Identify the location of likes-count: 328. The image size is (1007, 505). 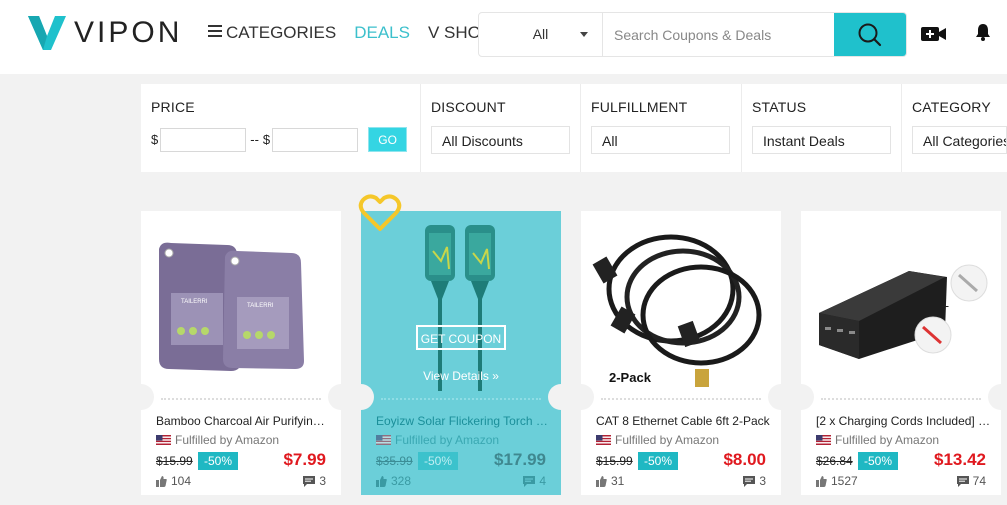
(393, 481).